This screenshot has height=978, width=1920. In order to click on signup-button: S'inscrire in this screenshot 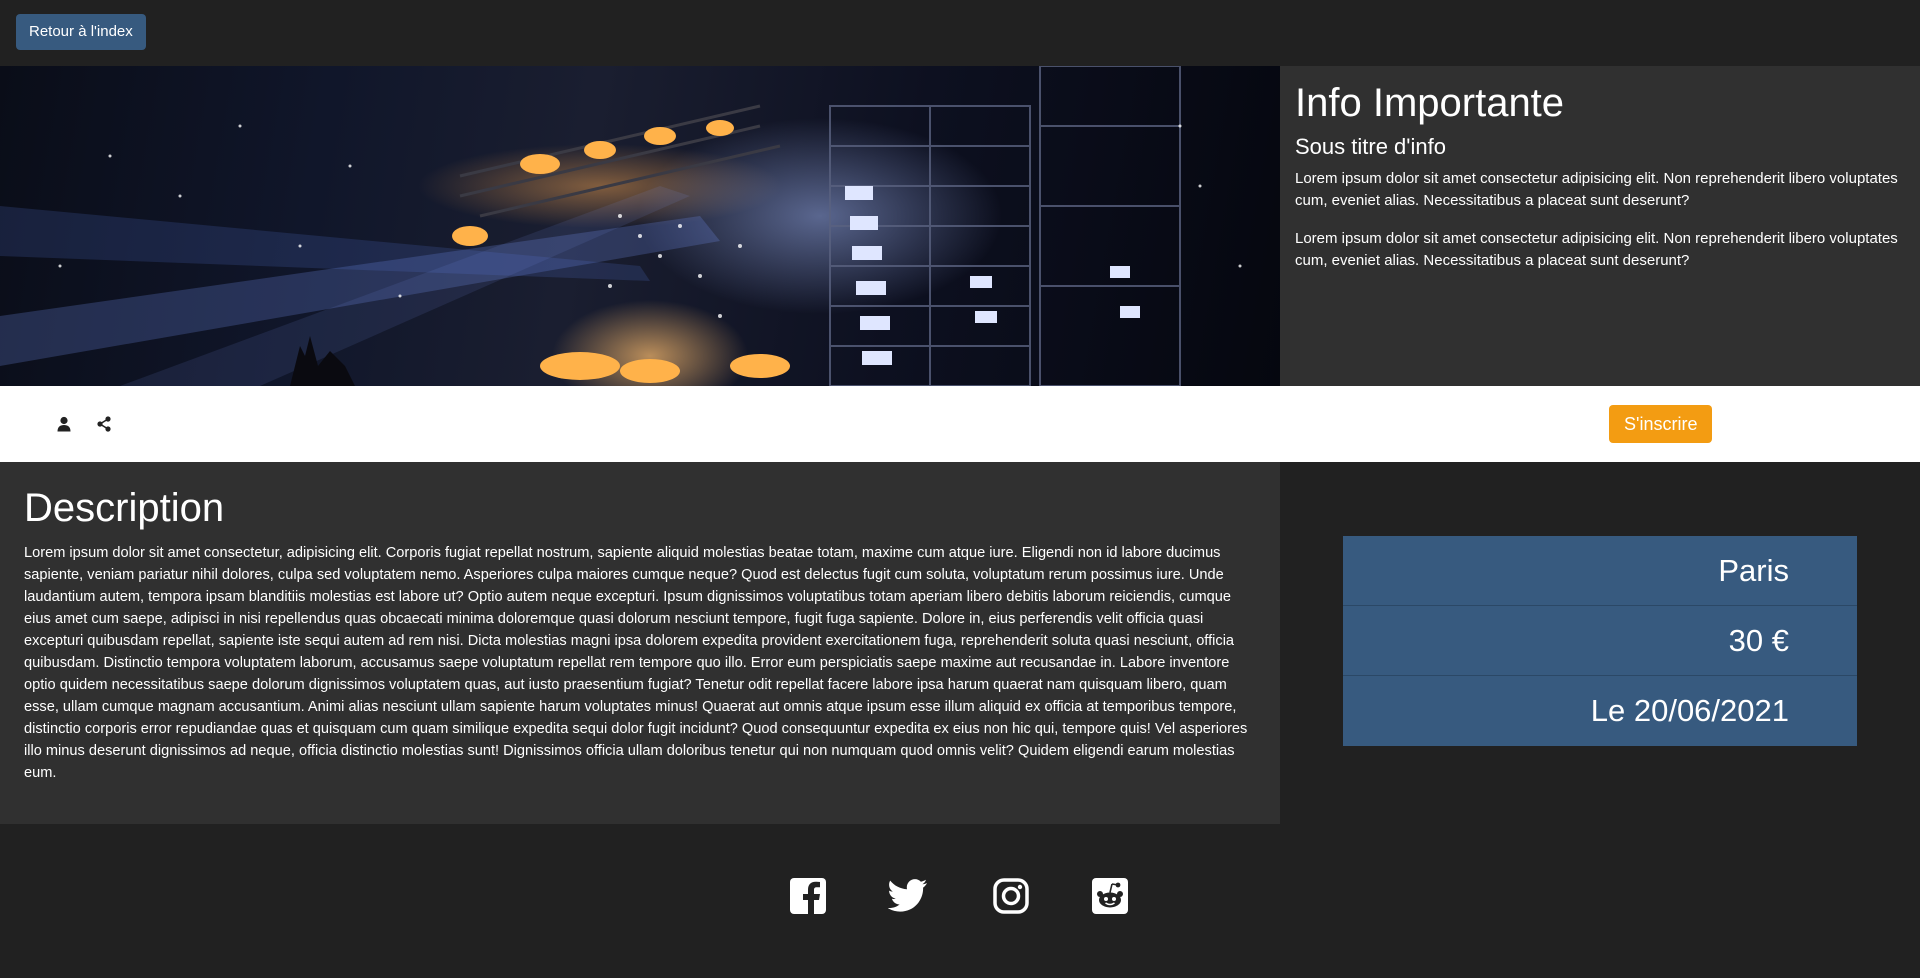, I will do `click(1661, 424)`.